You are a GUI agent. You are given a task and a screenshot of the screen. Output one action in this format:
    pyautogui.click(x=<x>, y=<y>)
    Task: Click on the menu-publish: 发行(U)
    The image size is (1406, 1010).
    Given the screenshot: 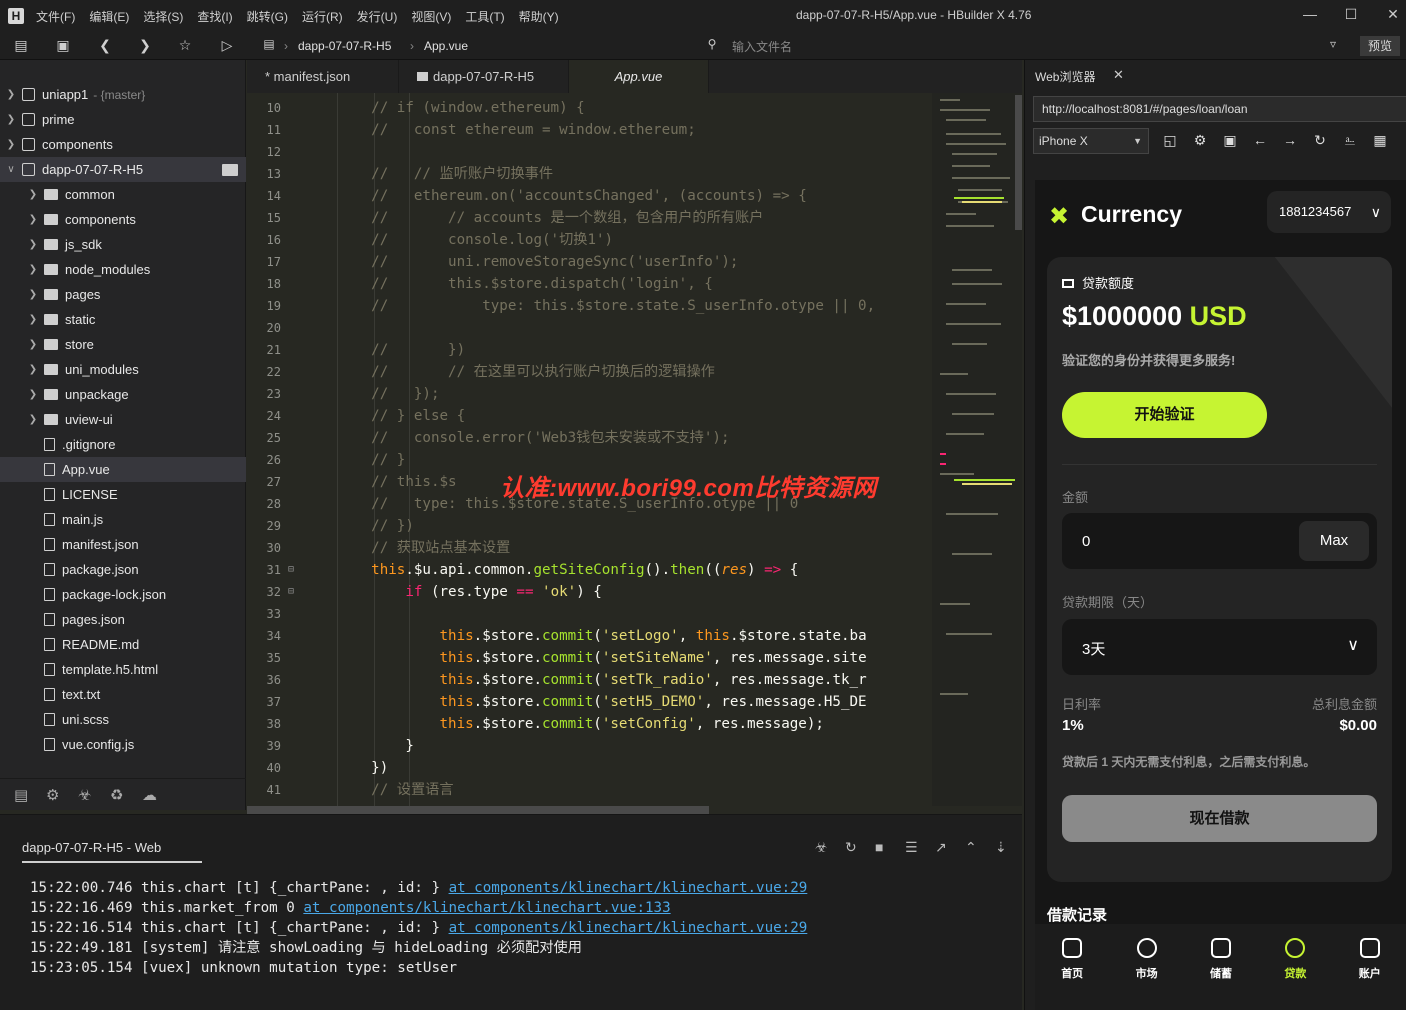 What is the action you would take?
    pyautogui.click(x=377, y=16)
    